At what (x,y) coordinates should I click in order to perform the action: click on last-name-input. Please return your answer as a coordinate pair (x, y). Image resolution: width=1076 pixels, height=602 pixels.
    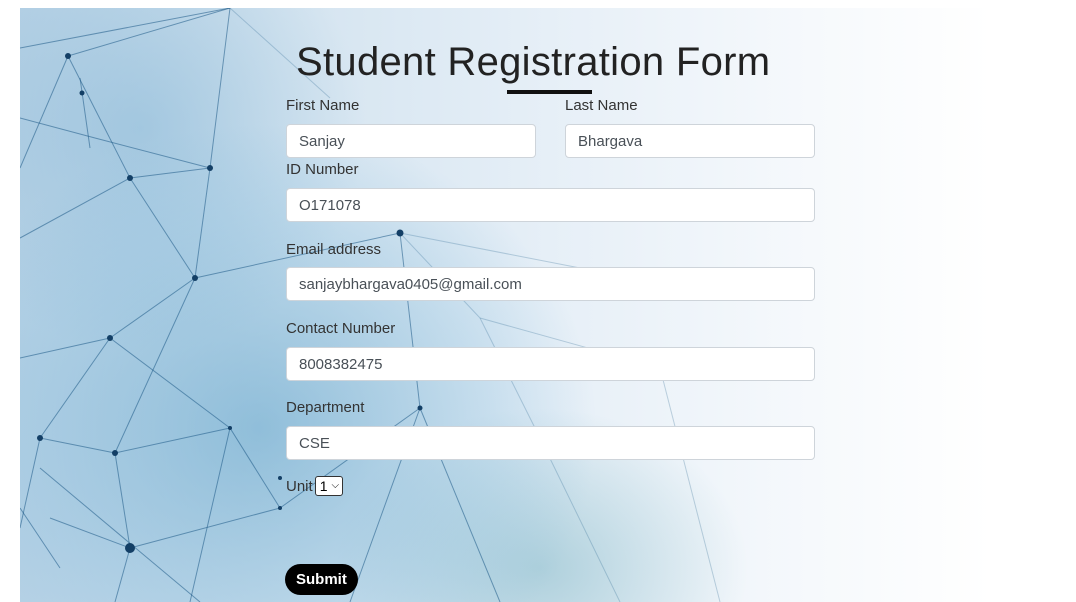
    Looking at the image, I should click on (690, 141).